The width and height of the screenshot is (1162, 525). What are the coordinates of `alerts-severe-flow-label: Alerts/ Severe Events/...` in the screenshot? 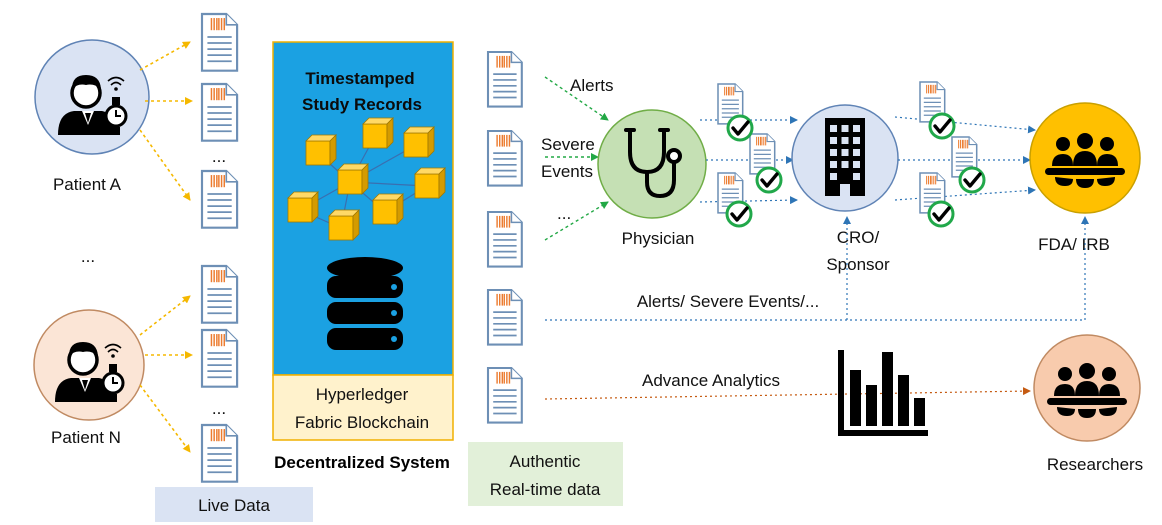 It's located at (728, 301).